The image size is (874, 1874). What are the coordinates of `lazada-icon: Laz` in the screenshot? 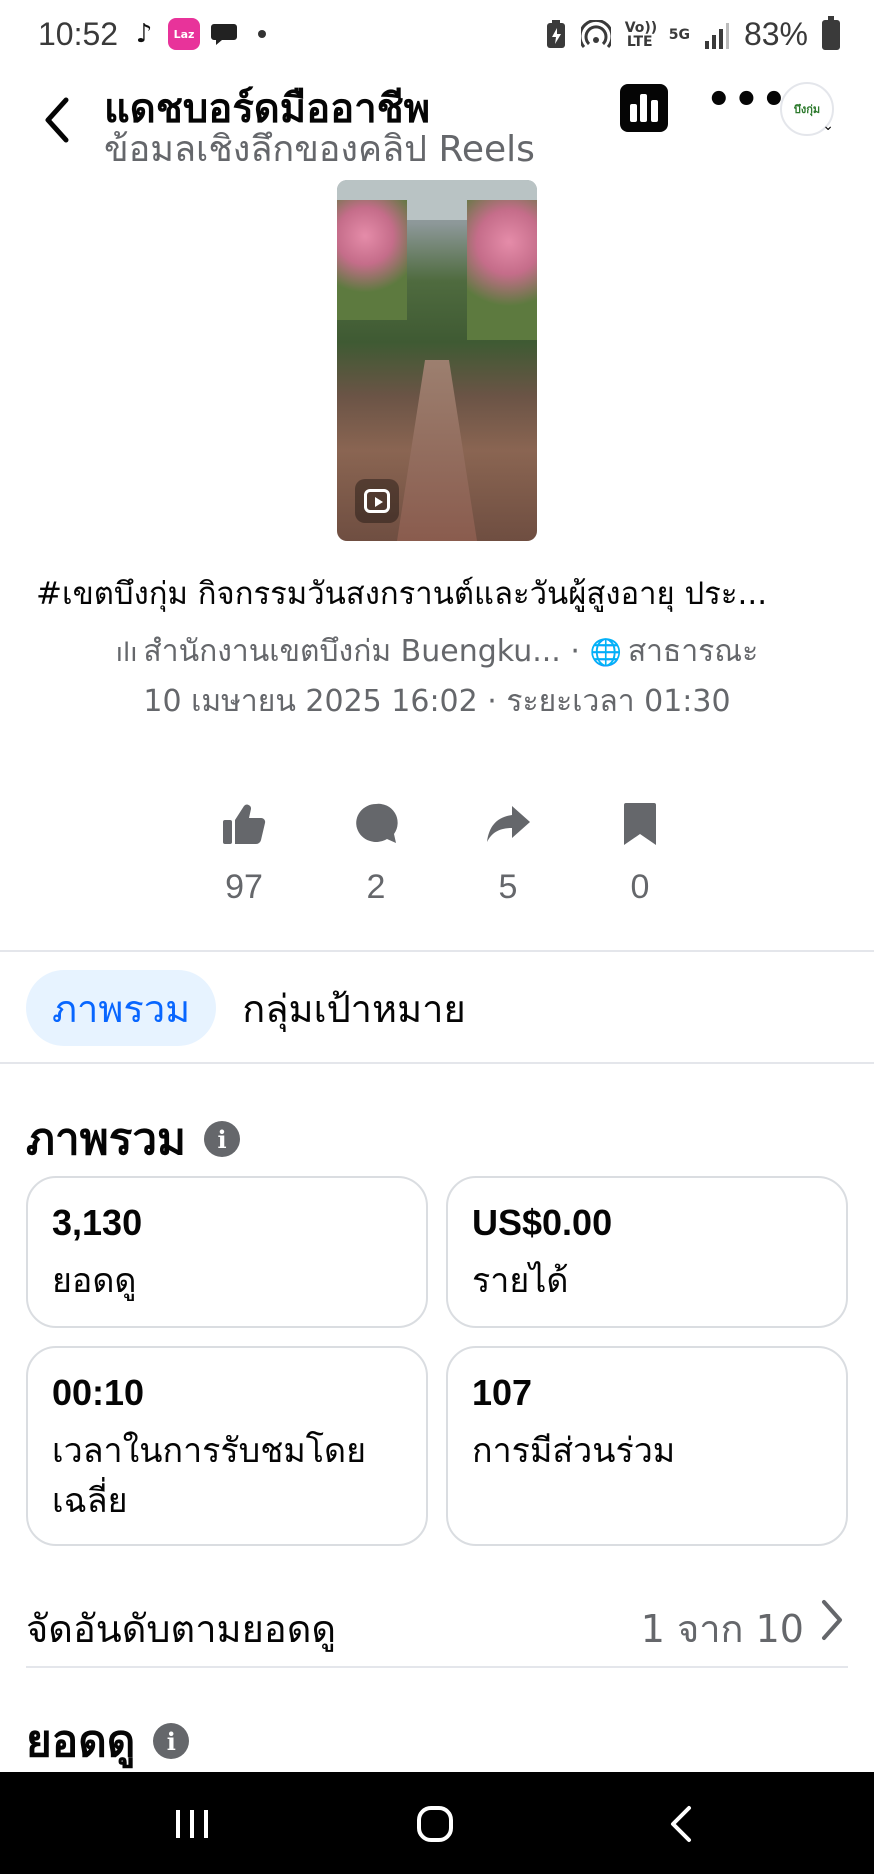 It's located at (184, 34).